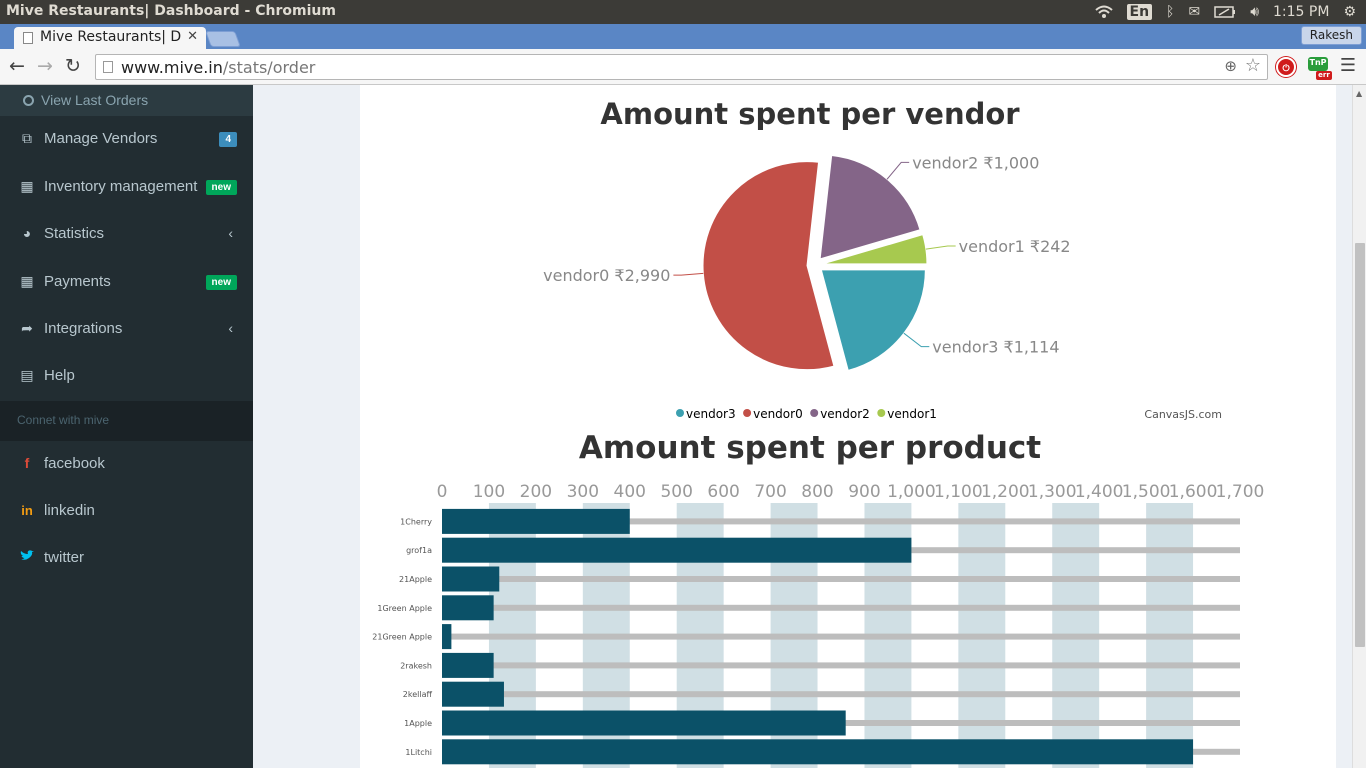  Describe the element at coordinates (1348, 65) in the screenshot. I see `hamburger-menu-icon: ☰` at that location.